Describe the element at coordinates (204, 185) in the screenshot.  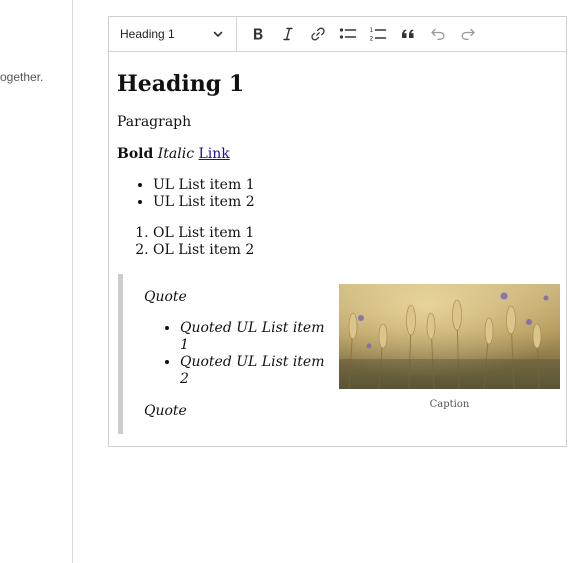
I see `list-item: UL List item 1` at that location.